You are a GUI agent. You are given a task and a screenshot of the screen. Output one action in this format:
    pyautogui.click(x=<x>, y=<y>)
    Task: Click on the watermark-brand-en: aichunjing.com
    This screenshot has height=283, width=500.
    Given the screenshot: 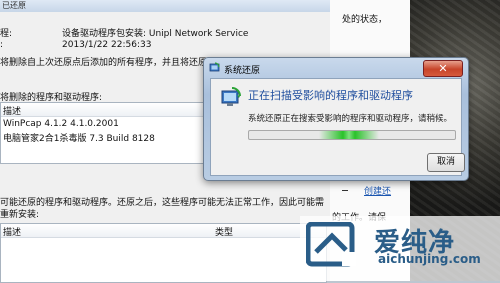 What is the action you would take?
    pyautogui.click(x=429, y=259)
    